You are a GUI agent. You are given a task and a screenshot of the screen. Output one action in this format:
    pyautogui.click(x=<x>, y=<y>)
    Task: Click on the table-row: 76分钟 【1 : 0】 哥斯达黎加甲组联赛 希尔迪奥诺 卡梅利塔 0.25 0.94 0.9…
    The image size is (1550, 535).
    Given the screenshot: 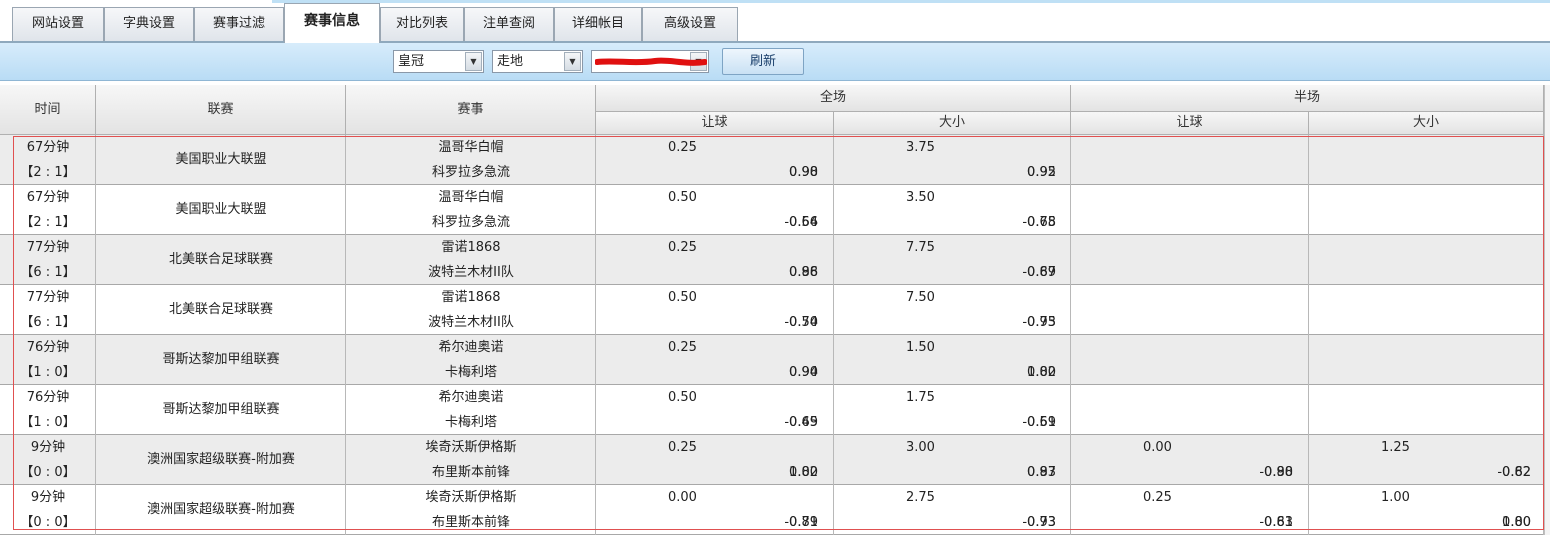 What is the action you would take?
    pyautogui.click(x=775, y=360)
    